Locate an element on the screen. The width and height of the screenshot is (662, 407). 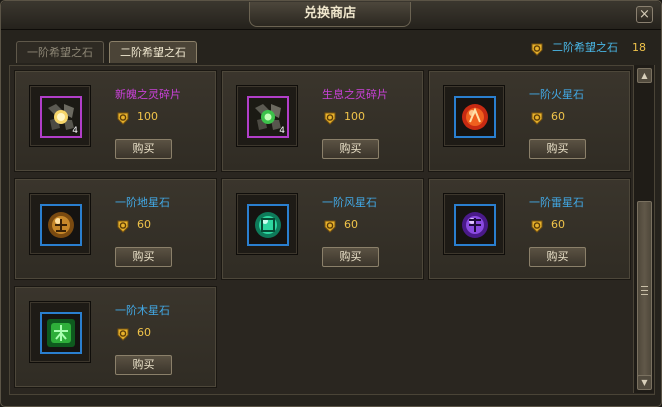
scroll-up-button: ▲ is located at coordinates (644, 75).